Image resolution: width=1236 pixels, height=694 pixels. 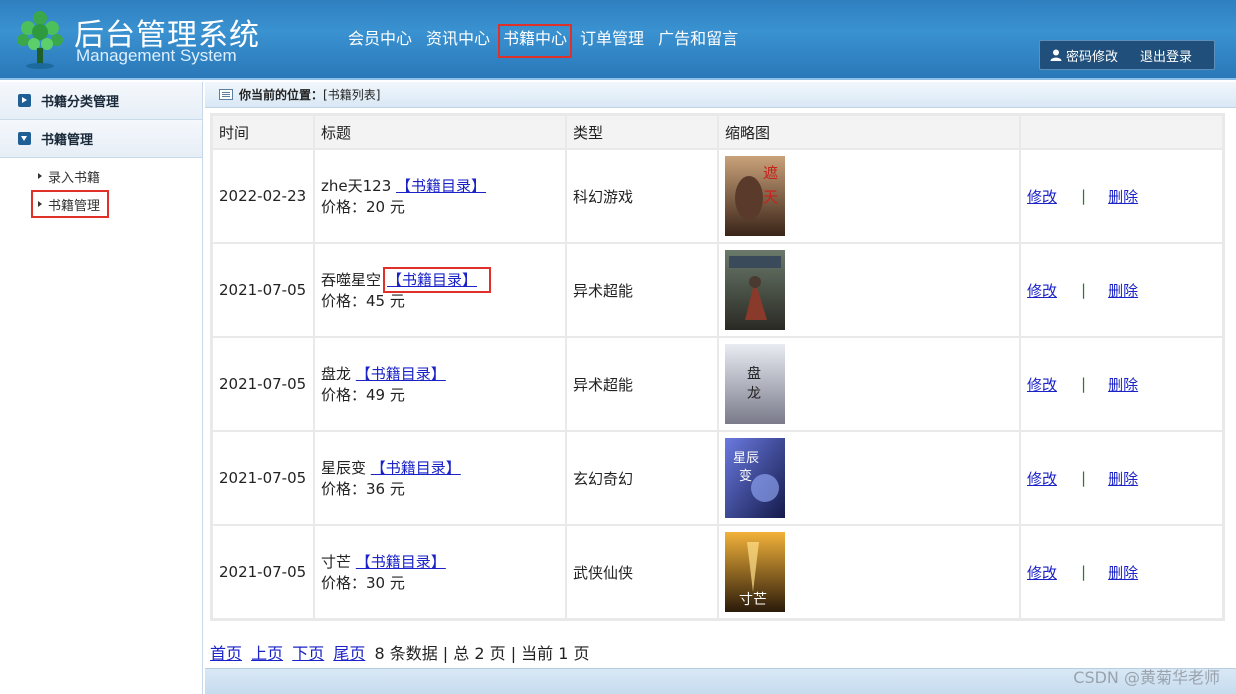 I want to click on pagination: 首页 上页 下页 尾页 8 条数据 | 总 2 页 | 当前 1 页, so click(x=400, y=652).